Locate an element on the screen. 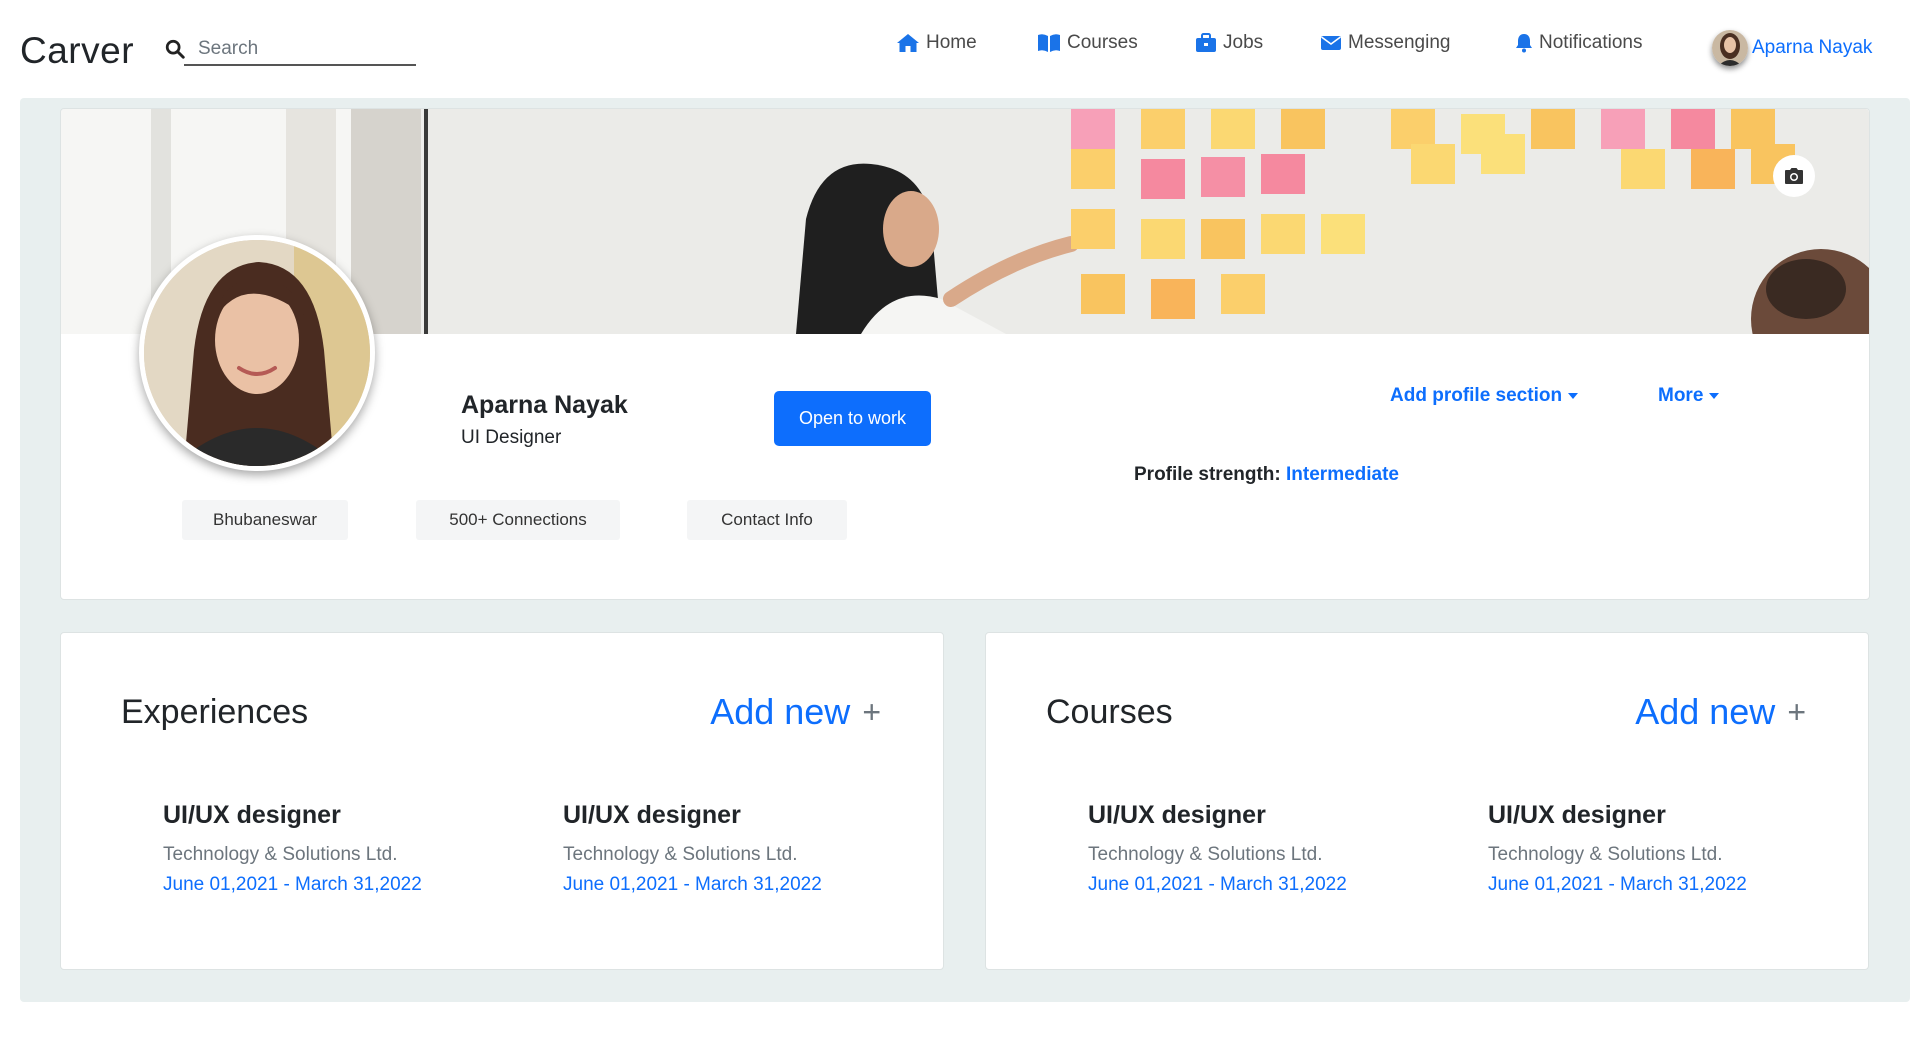 The height and width of the screenshot is (1037, 1920). more-dropdown: More is located at coordinates (1689, 396).